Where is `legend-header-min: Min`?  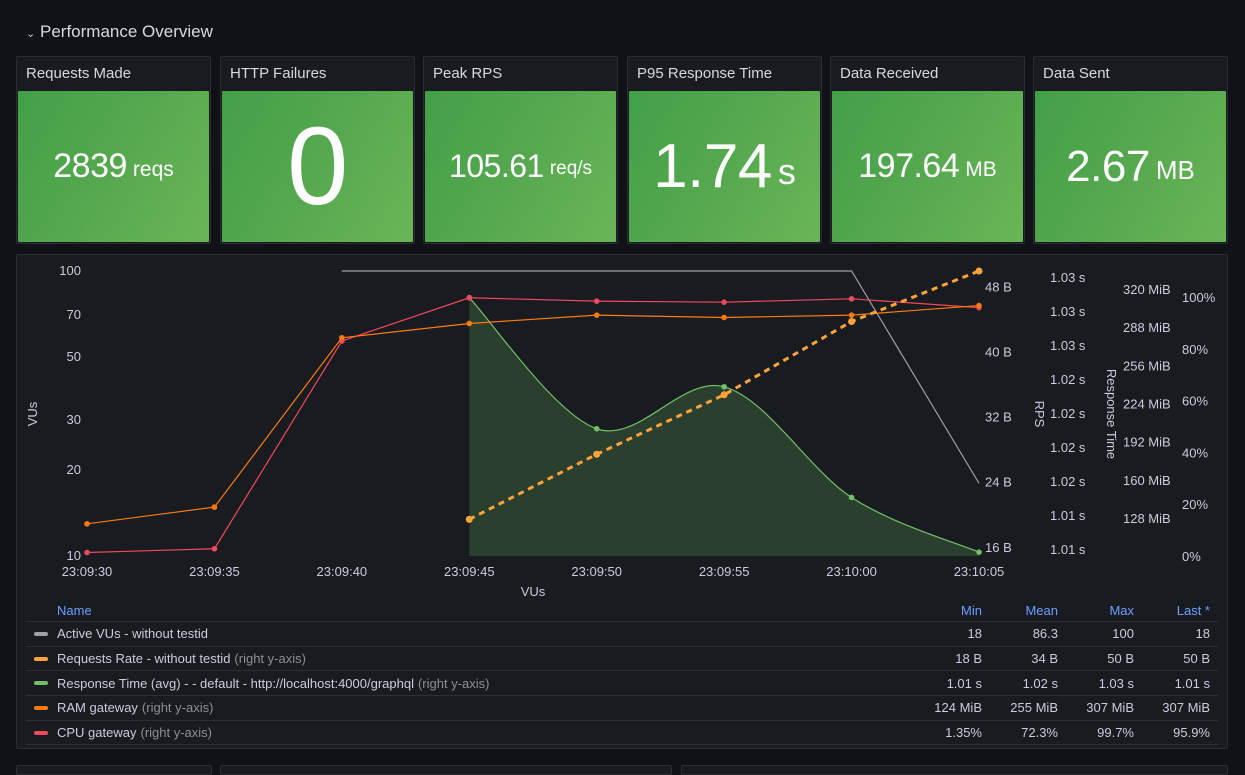
legend-header-min: Min is located at coordinates (947, 610).